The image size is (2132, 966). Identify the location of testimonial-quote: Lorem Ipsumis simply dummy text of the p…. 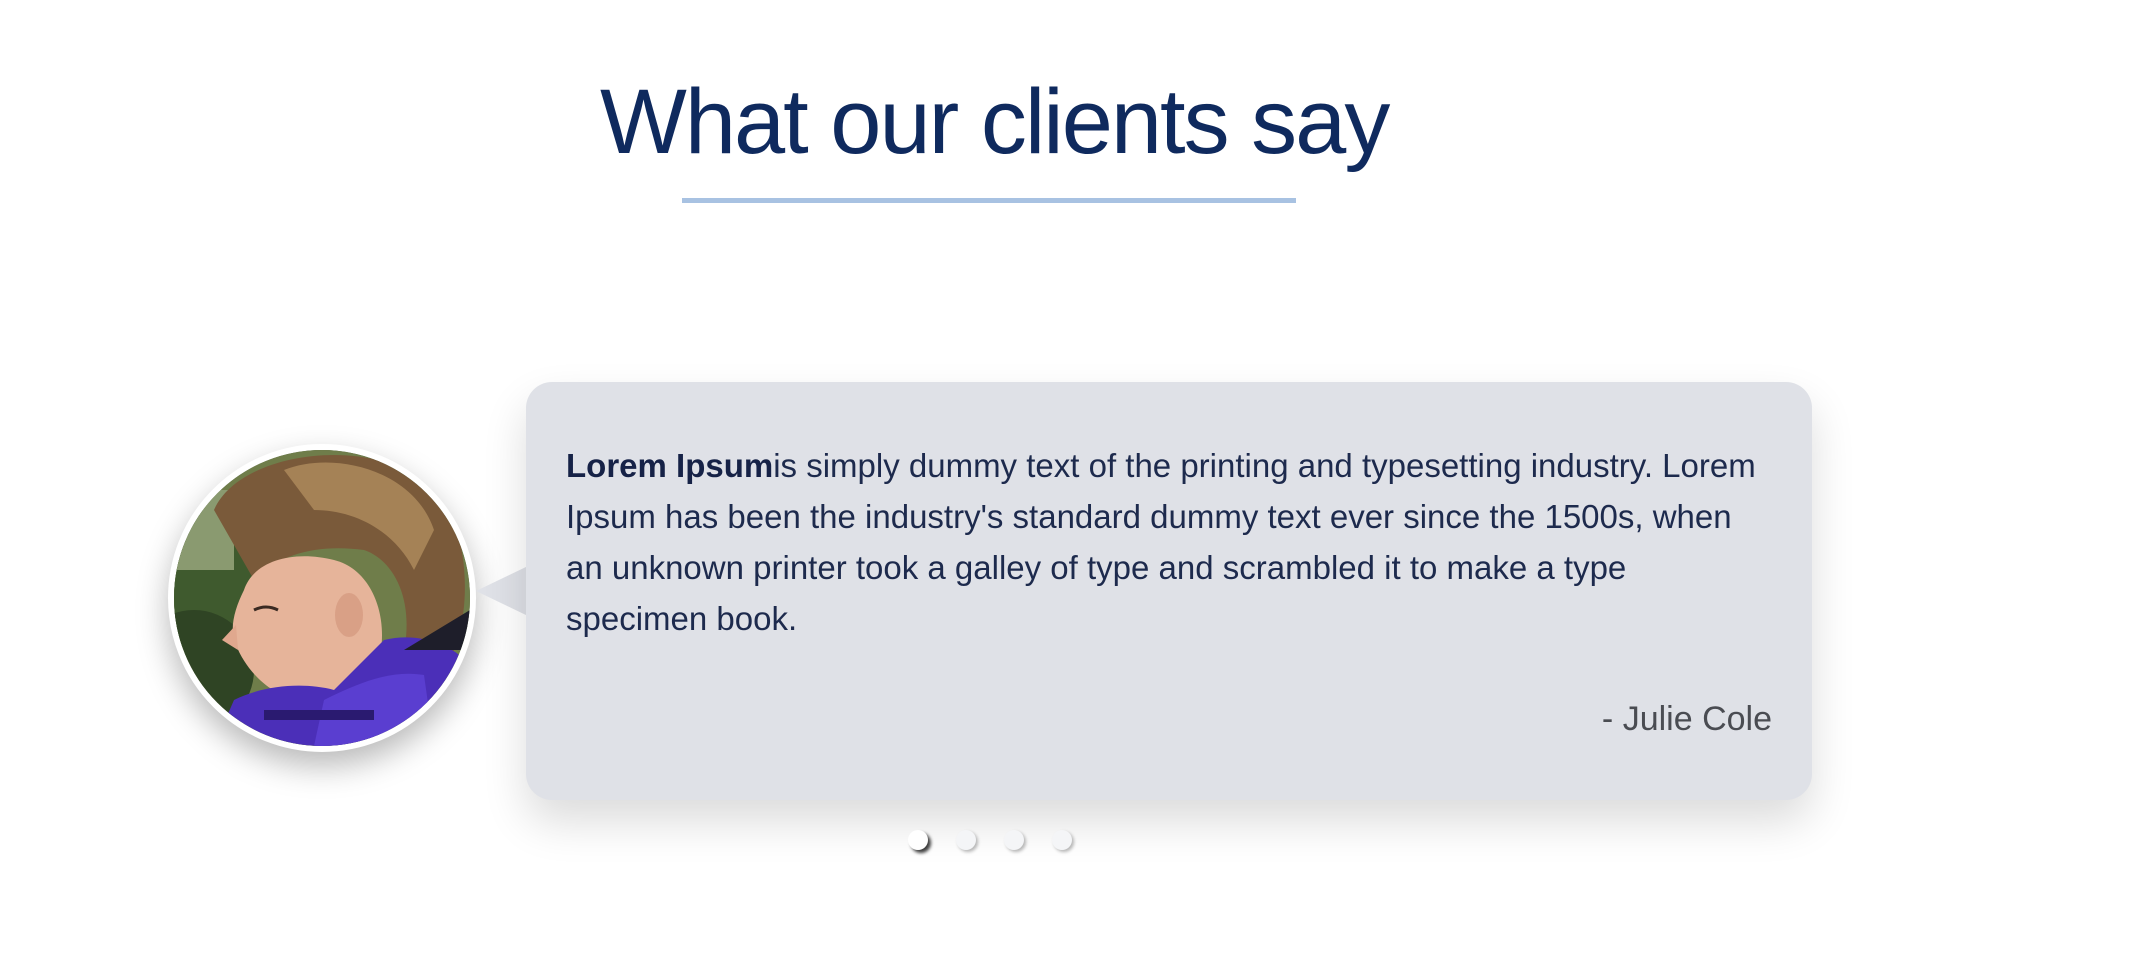
(1166, 542).